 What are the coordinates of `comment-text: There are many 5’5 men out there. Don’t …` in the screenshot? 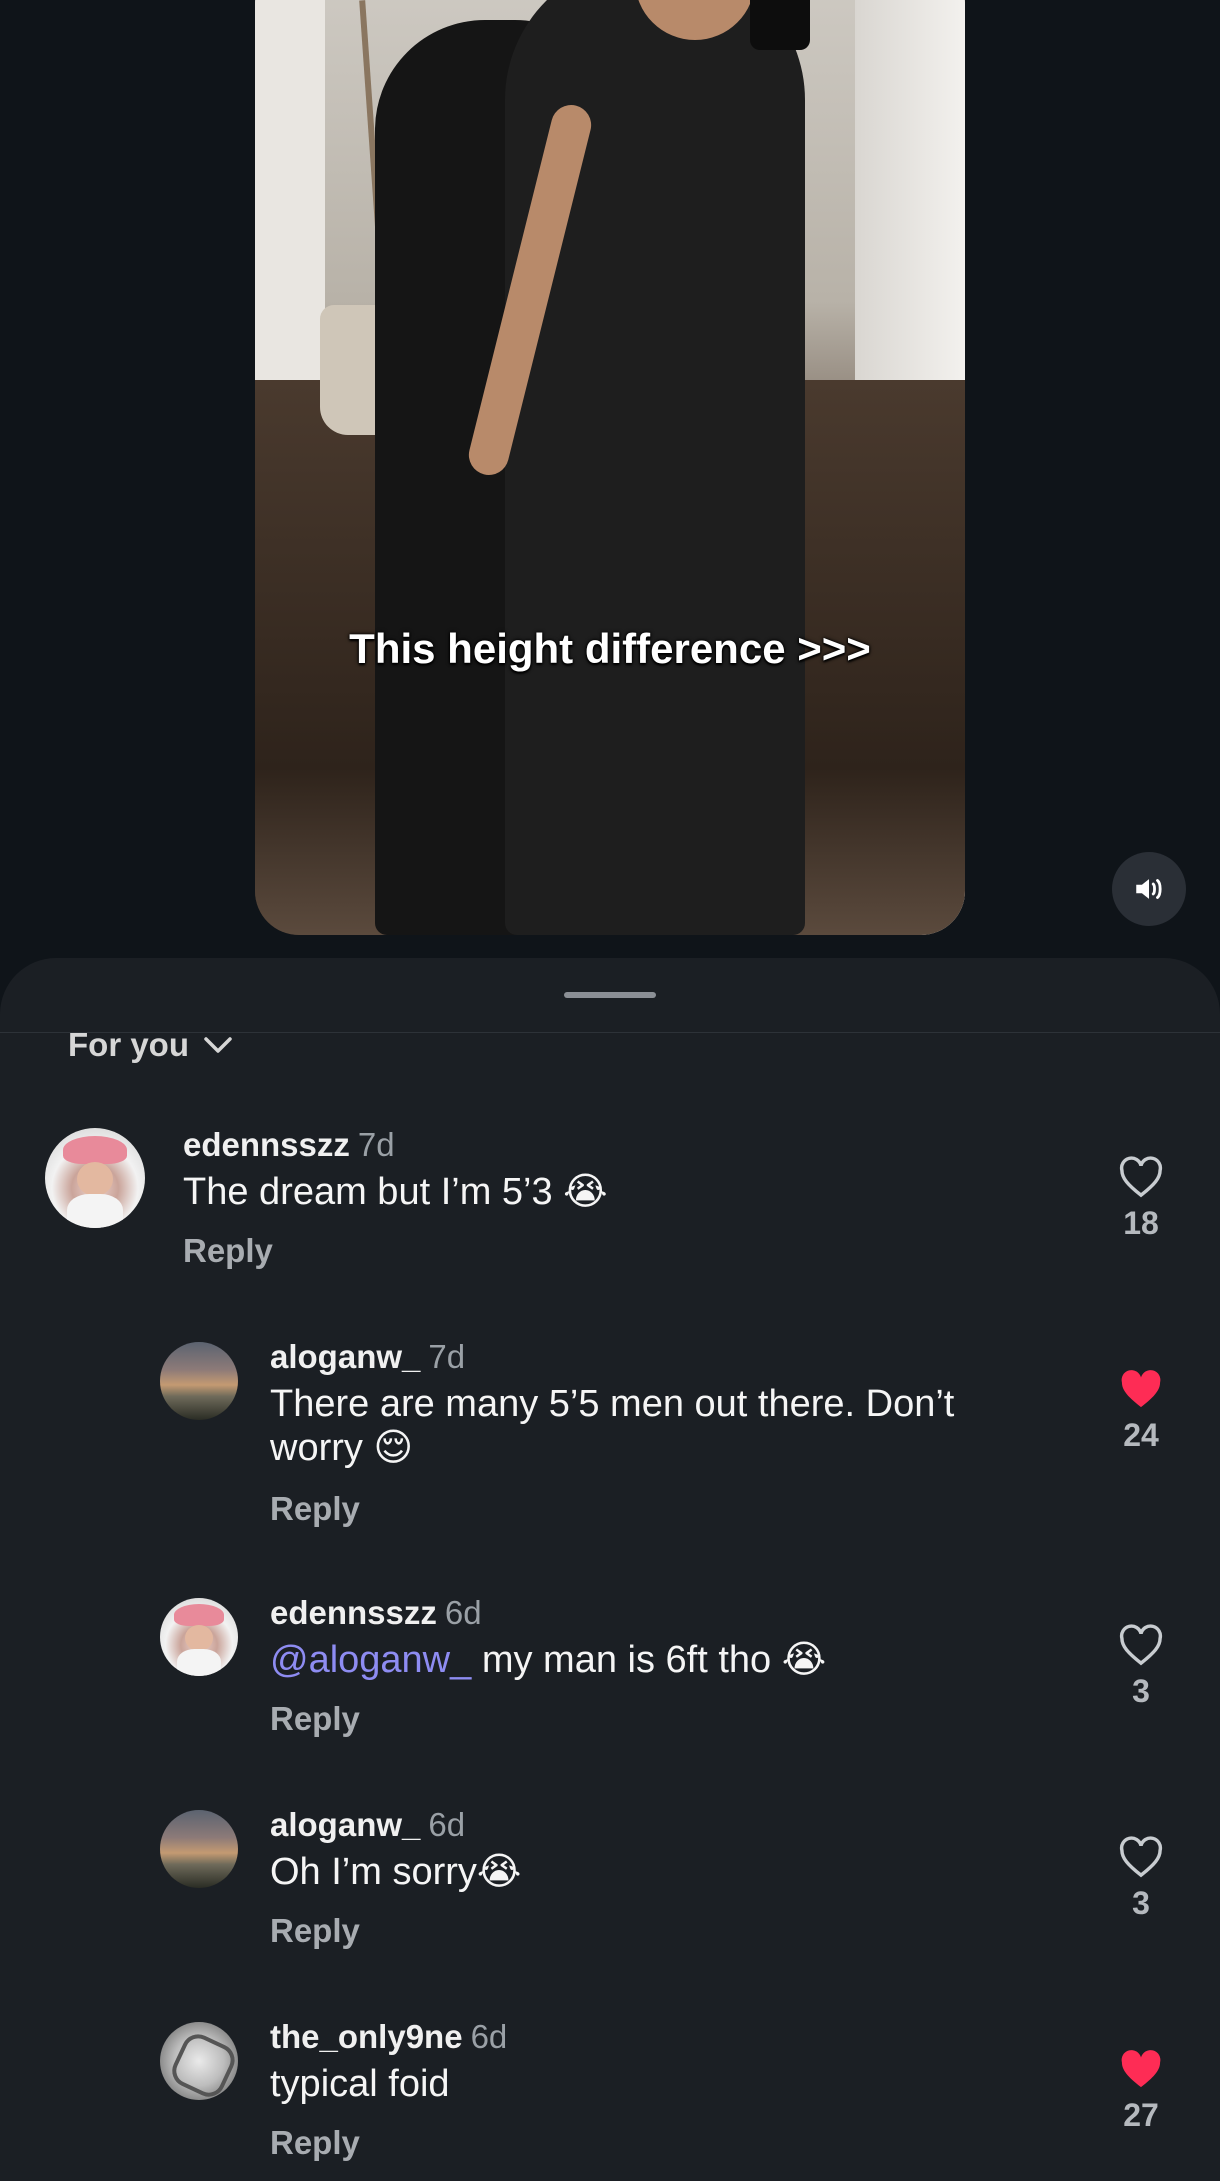 It's located at (612, 1426).